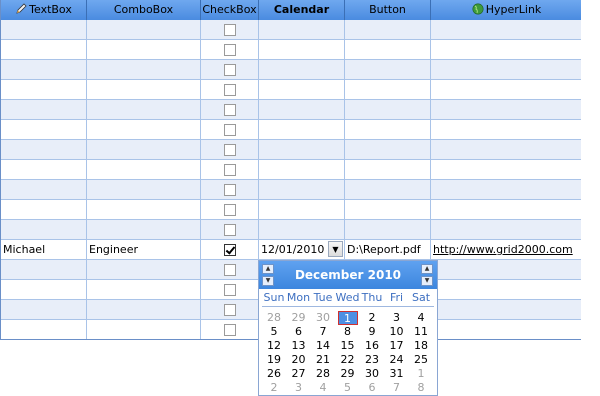 The image size is (600, 396). I want to click on calendar-dropdown-arrow-icon: ▼, so click(335, 249).